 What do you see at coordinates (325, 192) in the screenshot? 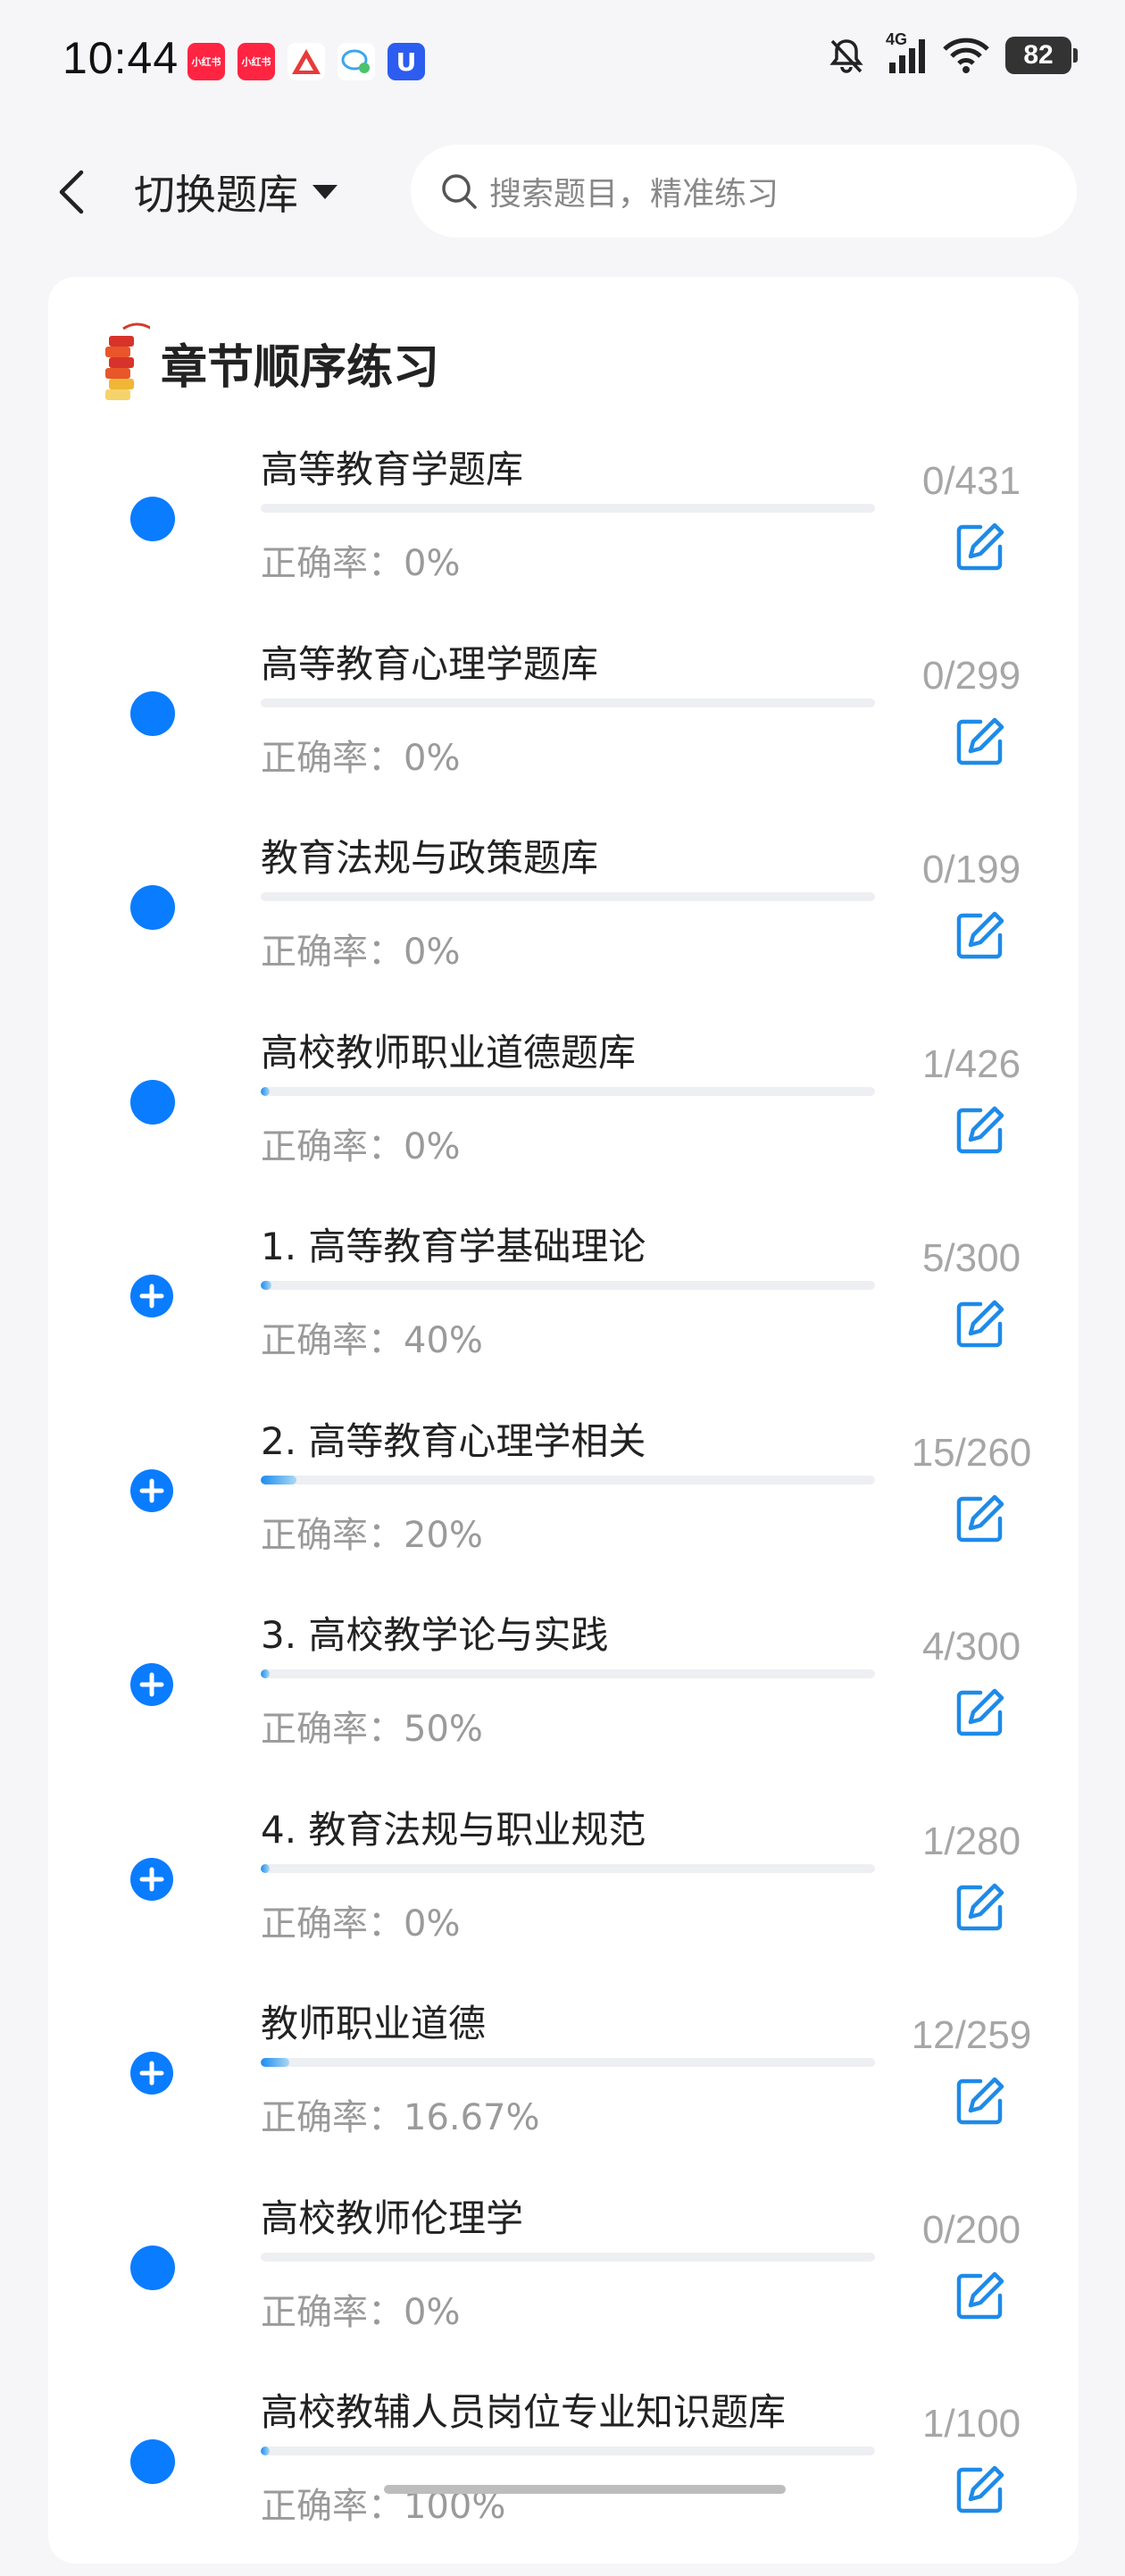
I see `caret-down-icon` at bounding box center [325, 192].